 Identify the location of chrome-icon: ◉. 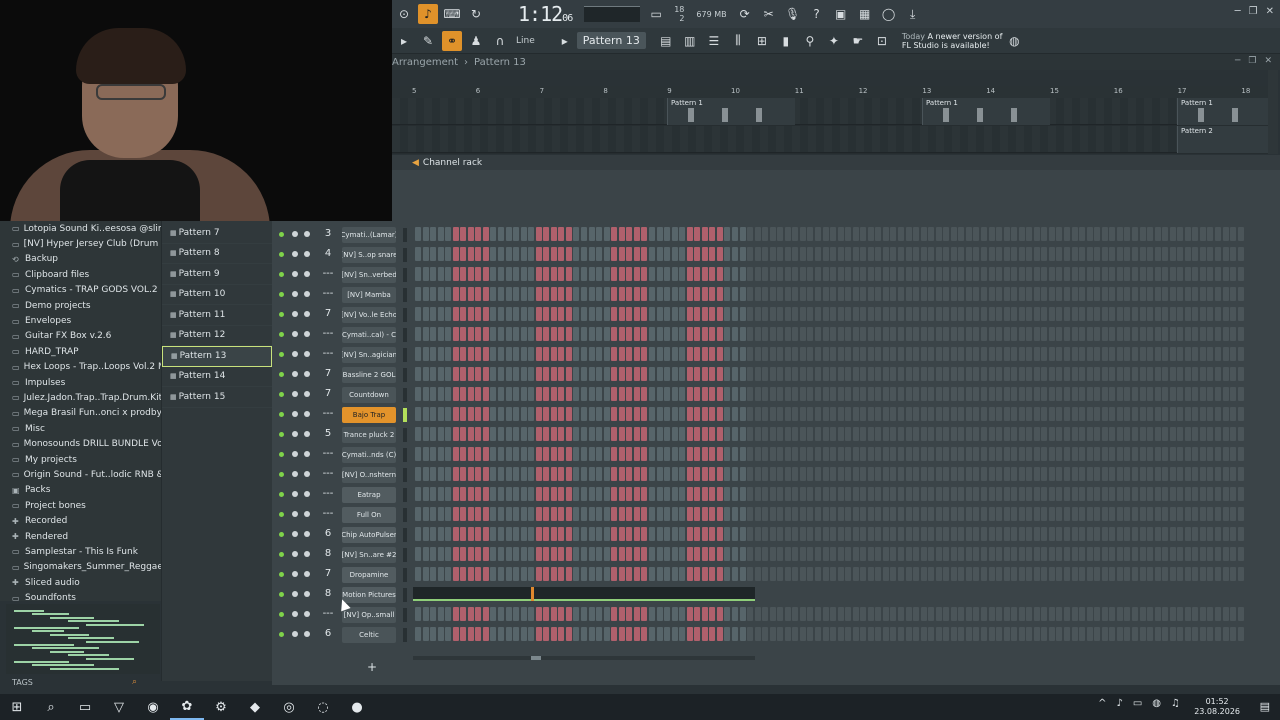
(153, 707).